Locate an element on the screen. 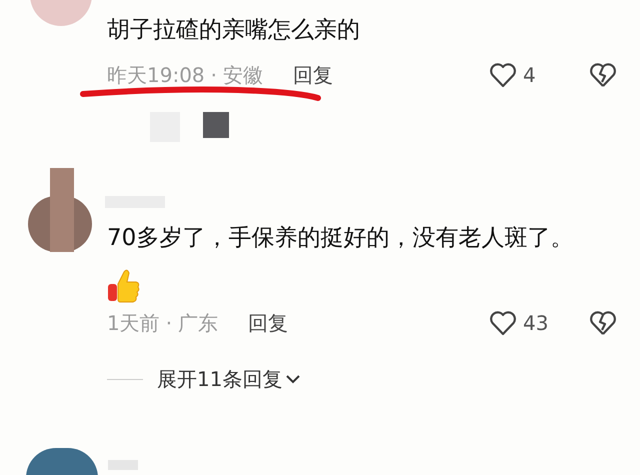  chevron-down-icon is located at coordinates (293, 379).